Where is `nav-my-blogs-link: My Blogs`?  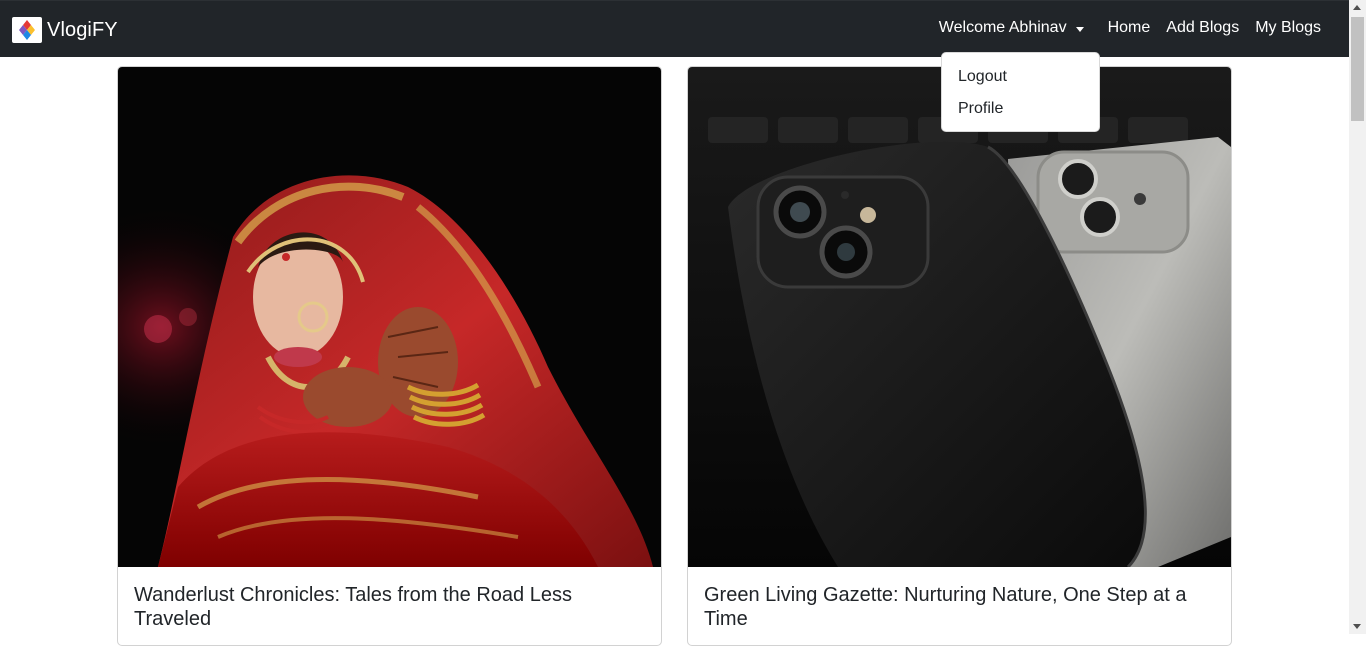
nav-my-blogs-link: My Blogs is located at coordinates (1288, 28).